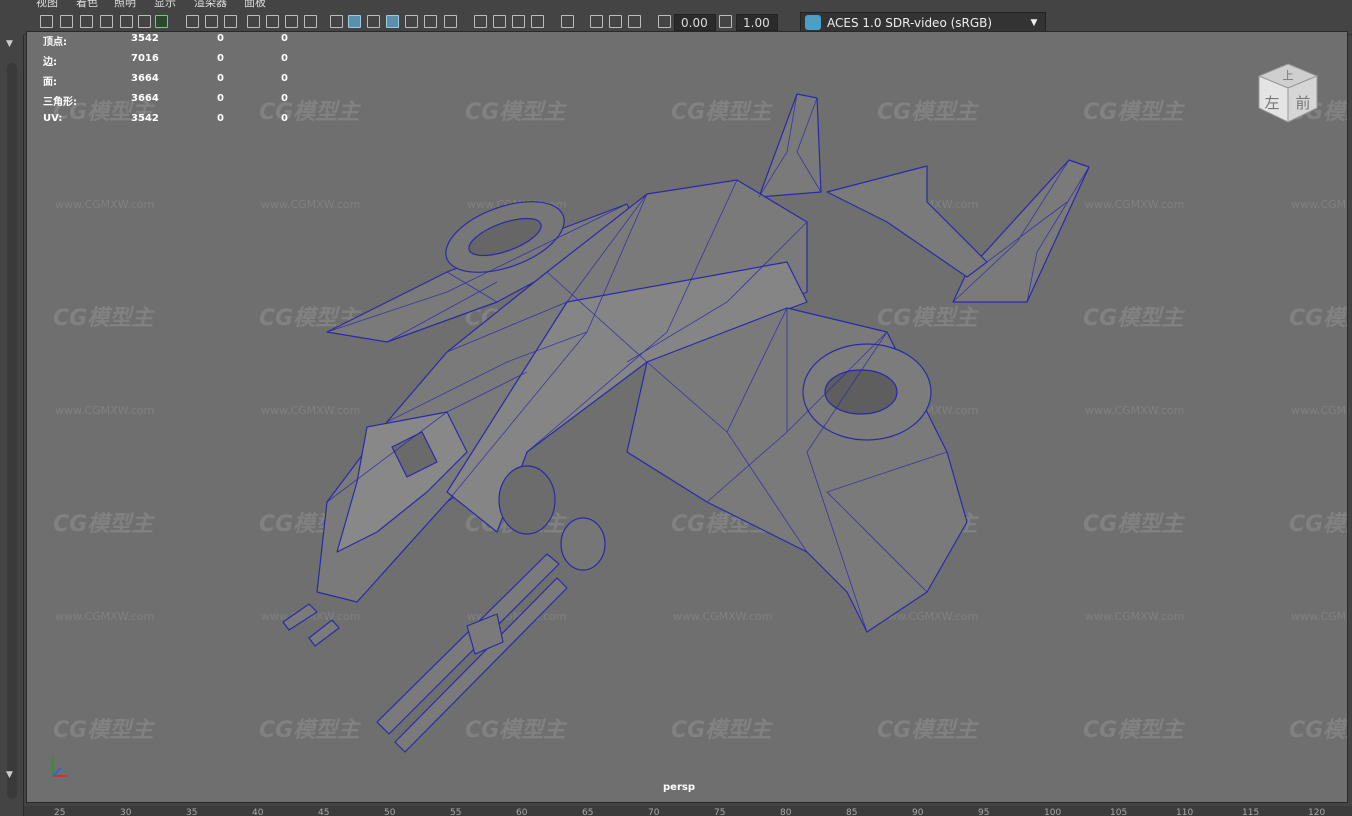 This screenshot has height=816, width=1352. I want to click on stat-row-vertices: 顶点: 3542 0 0, so click(165, 40).